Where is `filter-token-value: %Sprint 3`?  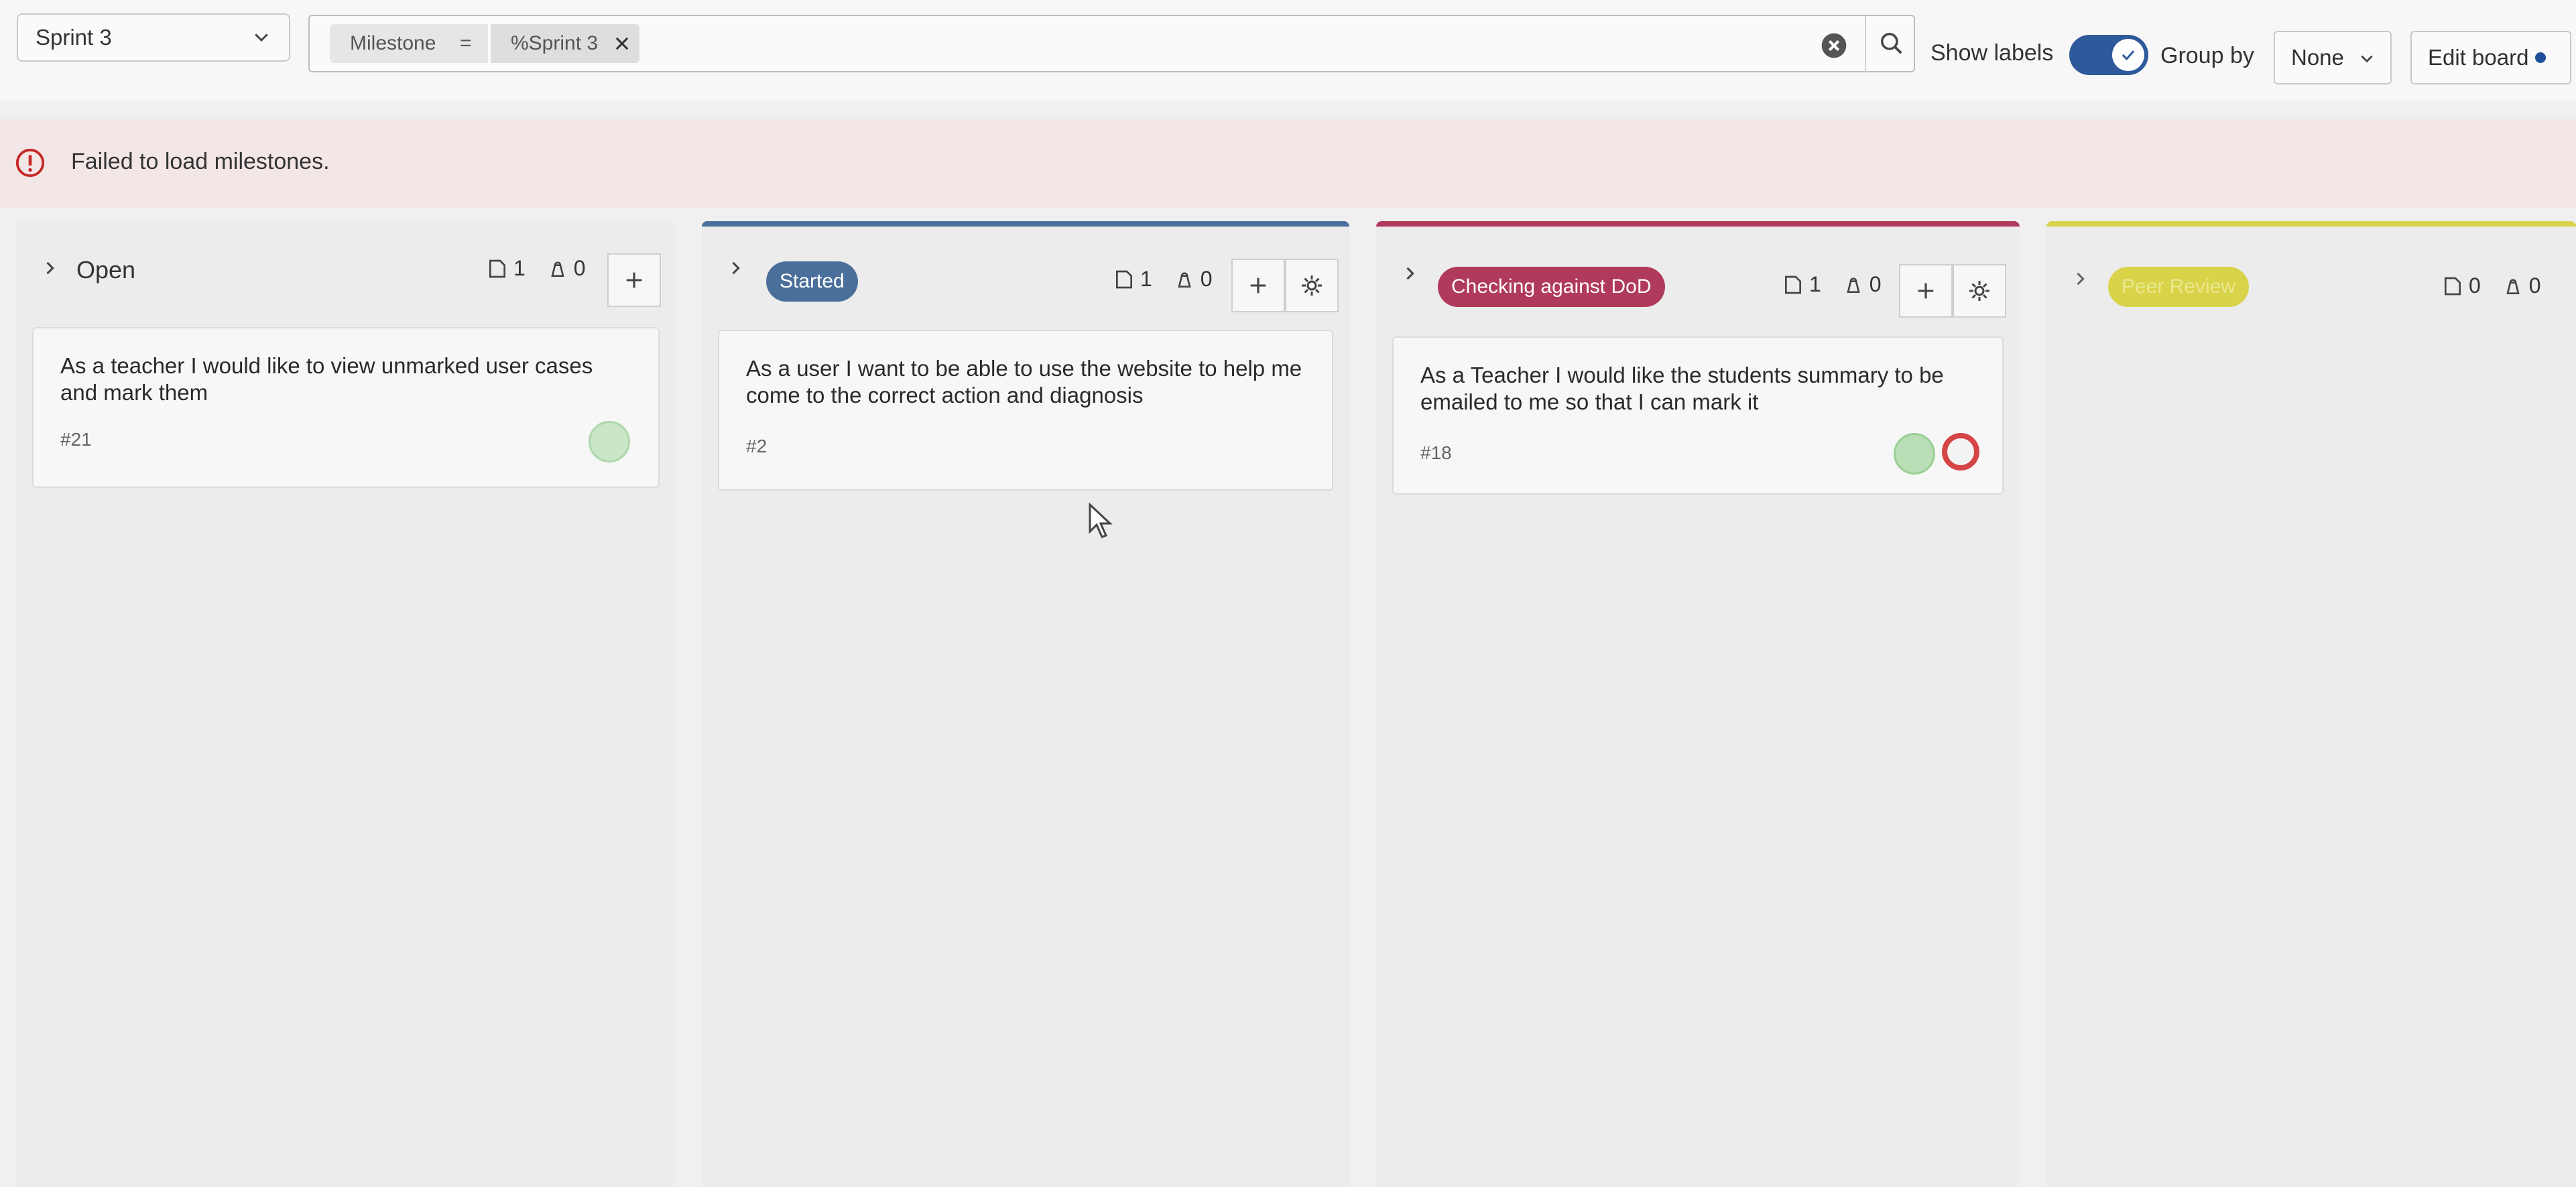 filter-token-value: %Sprint 3 is located at coordinates (565, 43).